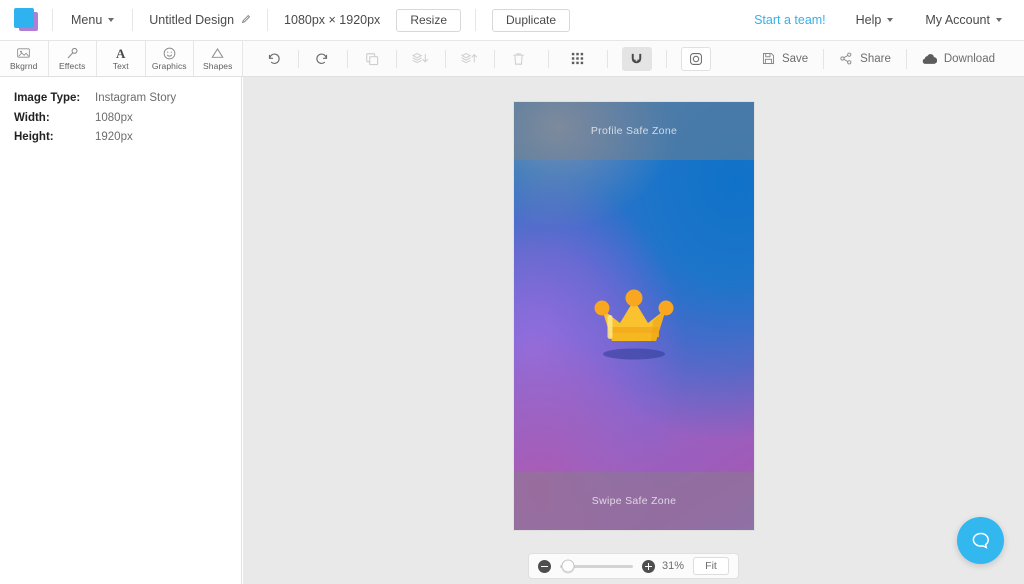  I want to click on property-row-height: Height: 1920px, so click(120, 138).